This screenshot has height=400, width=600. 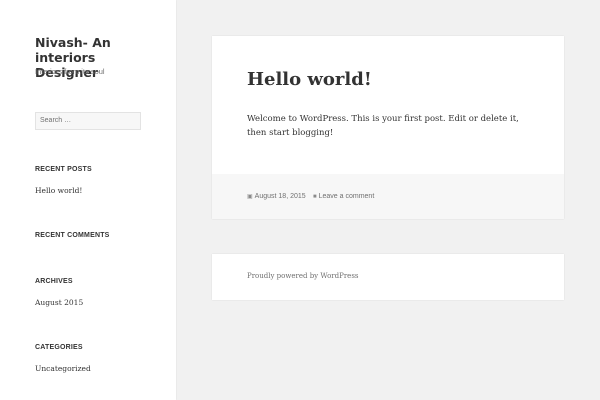 What do you see at coordinates (54, 281) in the screenshot?
I see `archives-heading: ARCHIVES` at bounding box center [54, 281].